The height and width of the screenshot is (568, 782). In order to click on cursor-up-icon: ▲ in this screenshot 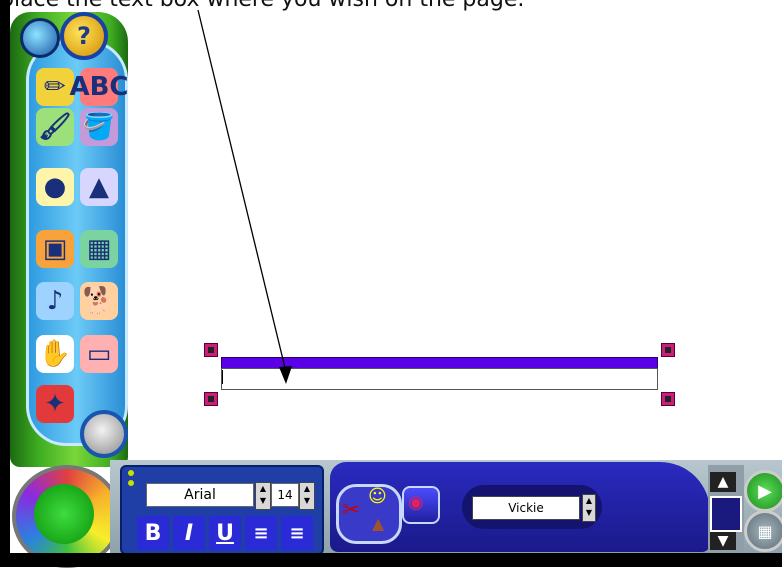, I will do `click(723, 482)`.